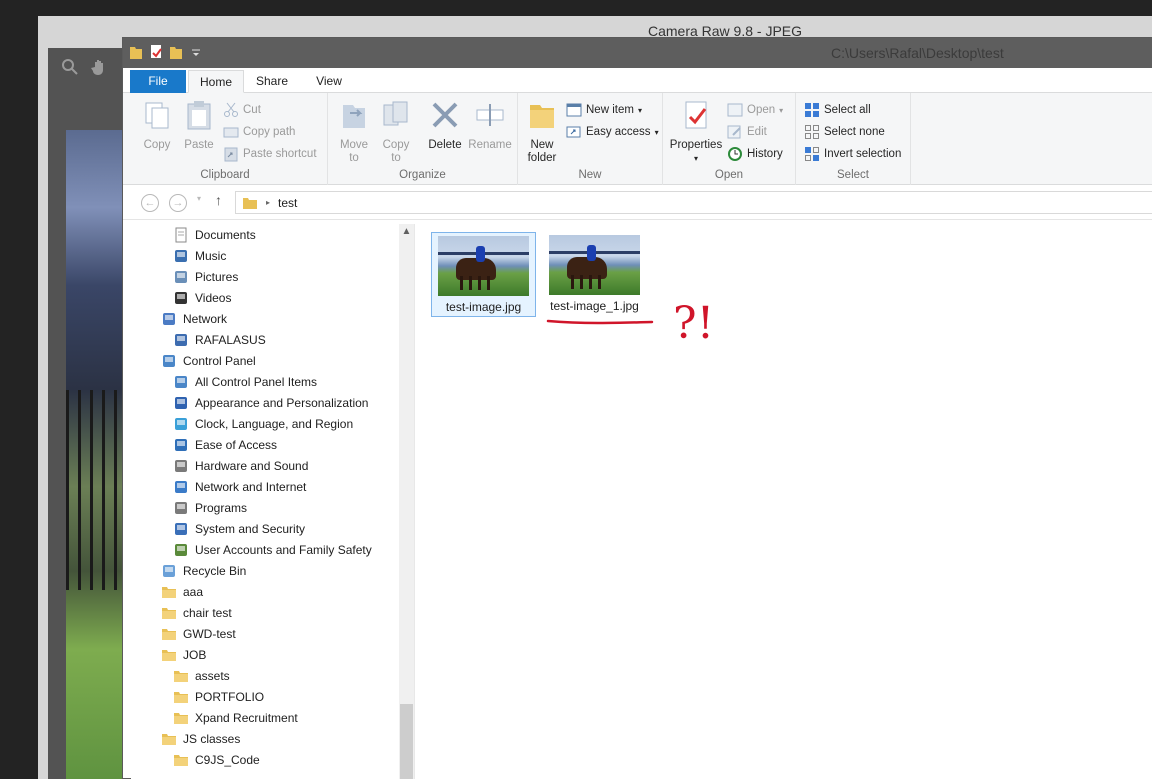  I want to click on new-item-icon, so click(574, 110).